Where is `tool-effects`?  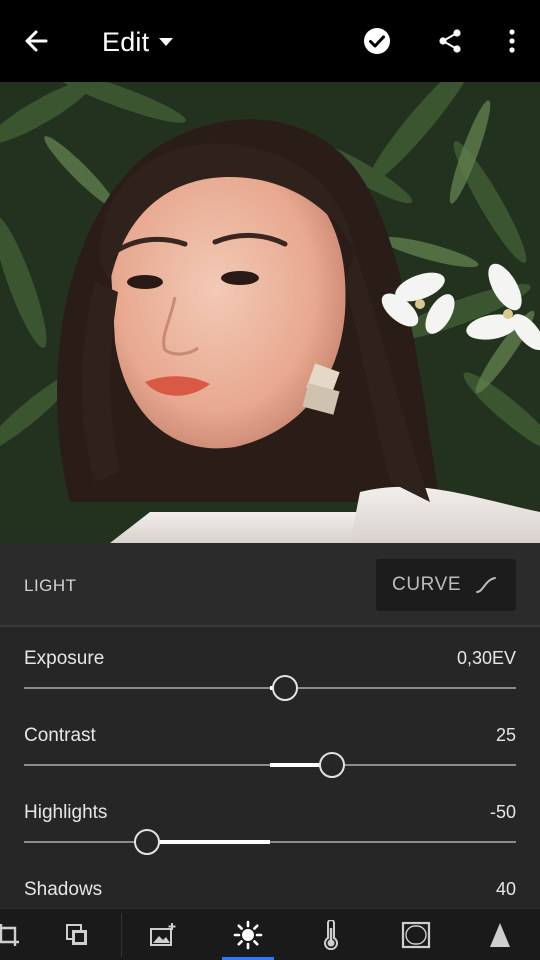
tool-effects is located at coordinates (416, 934).